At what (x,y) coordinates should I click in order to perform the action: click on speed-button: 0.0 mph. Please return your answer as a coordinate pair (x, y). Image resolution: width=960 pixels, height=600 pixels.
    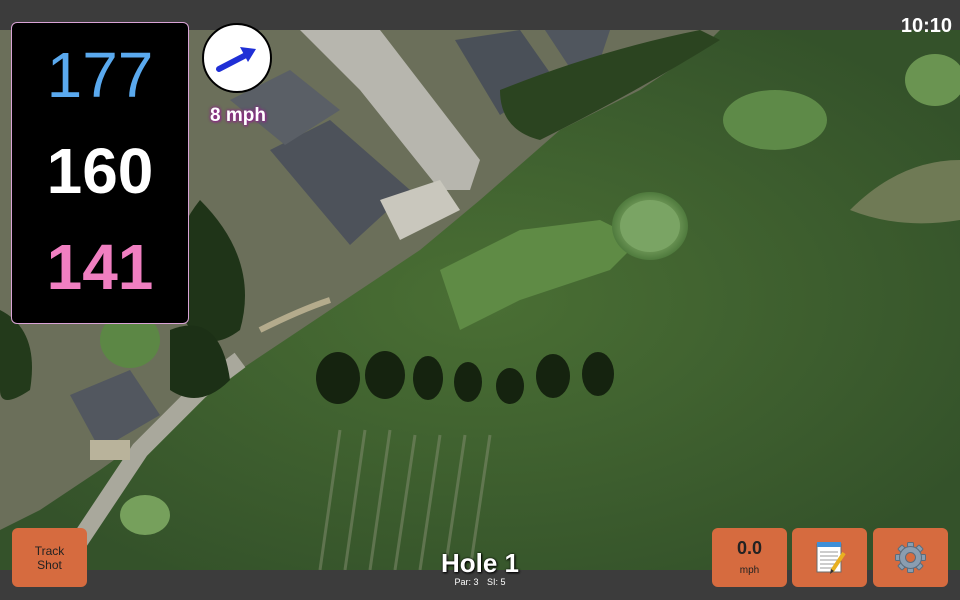
    Looking at the image, I should click on (749, 557).